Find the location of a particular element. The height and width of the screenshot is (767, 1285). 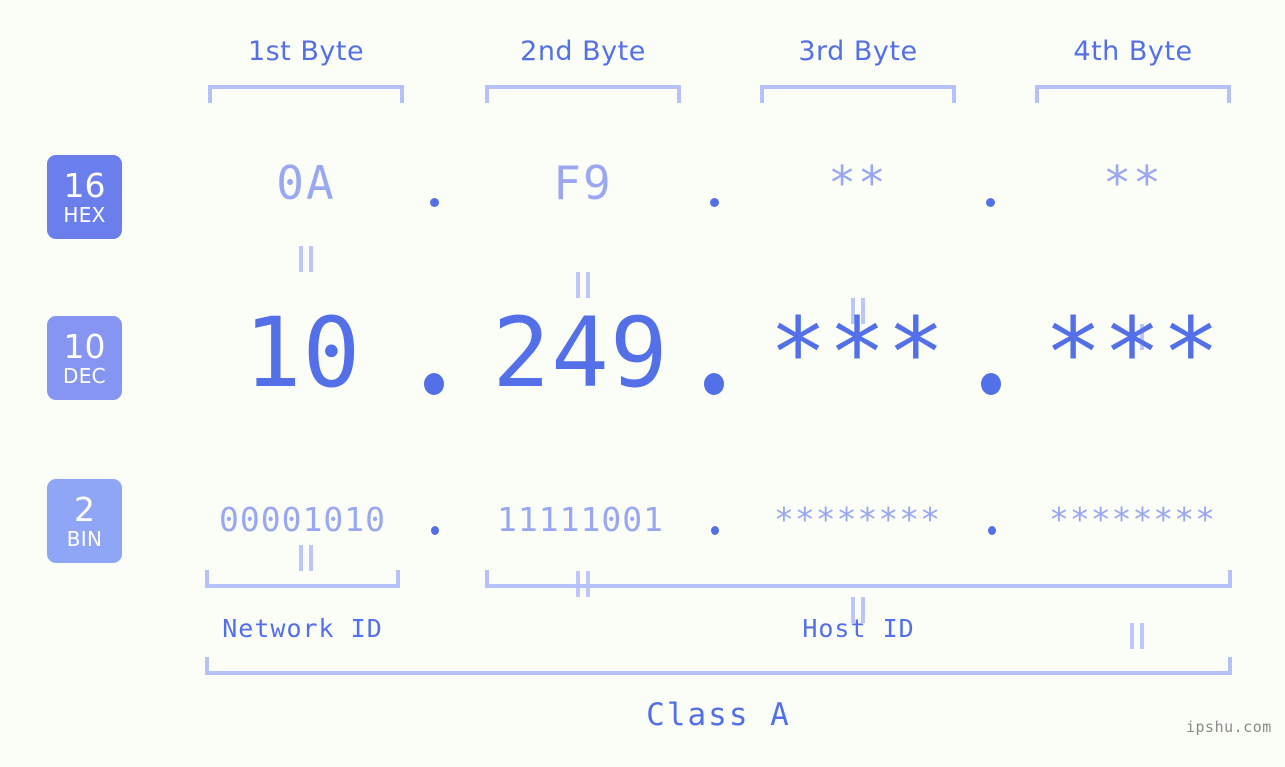

bin-byte-value-3: ******** is located at coordinates (857, 519).